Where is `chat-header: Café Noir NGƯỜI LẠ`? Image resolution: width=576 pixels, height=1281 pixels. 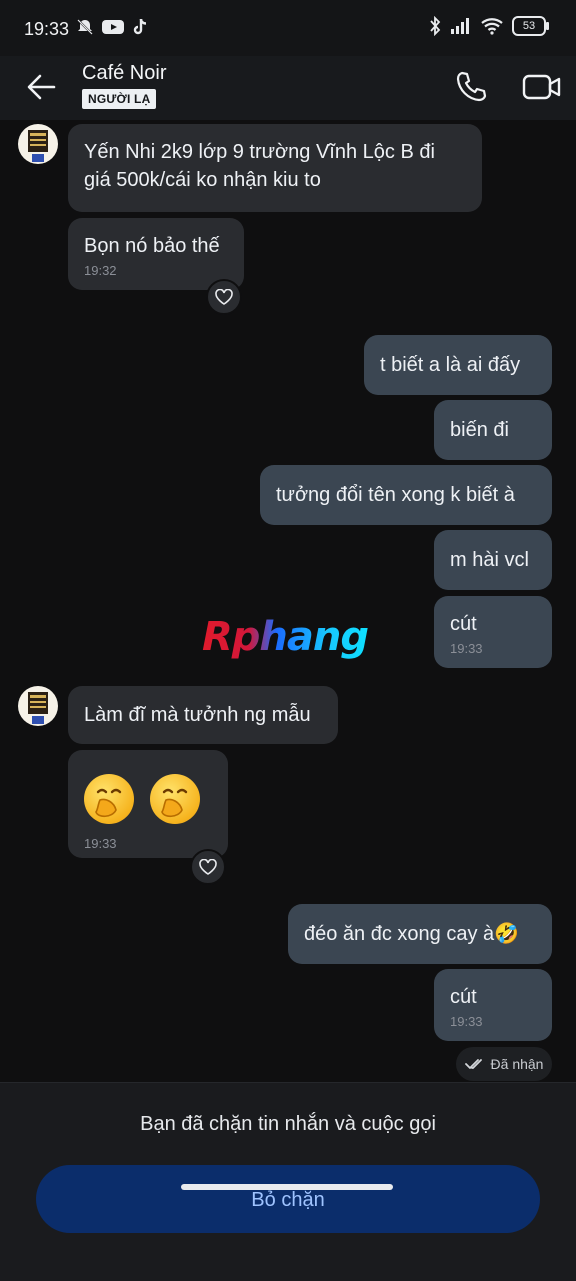 chat-header: Café Noir NGƯỜI LẠ is located at coordinates (288, 88).